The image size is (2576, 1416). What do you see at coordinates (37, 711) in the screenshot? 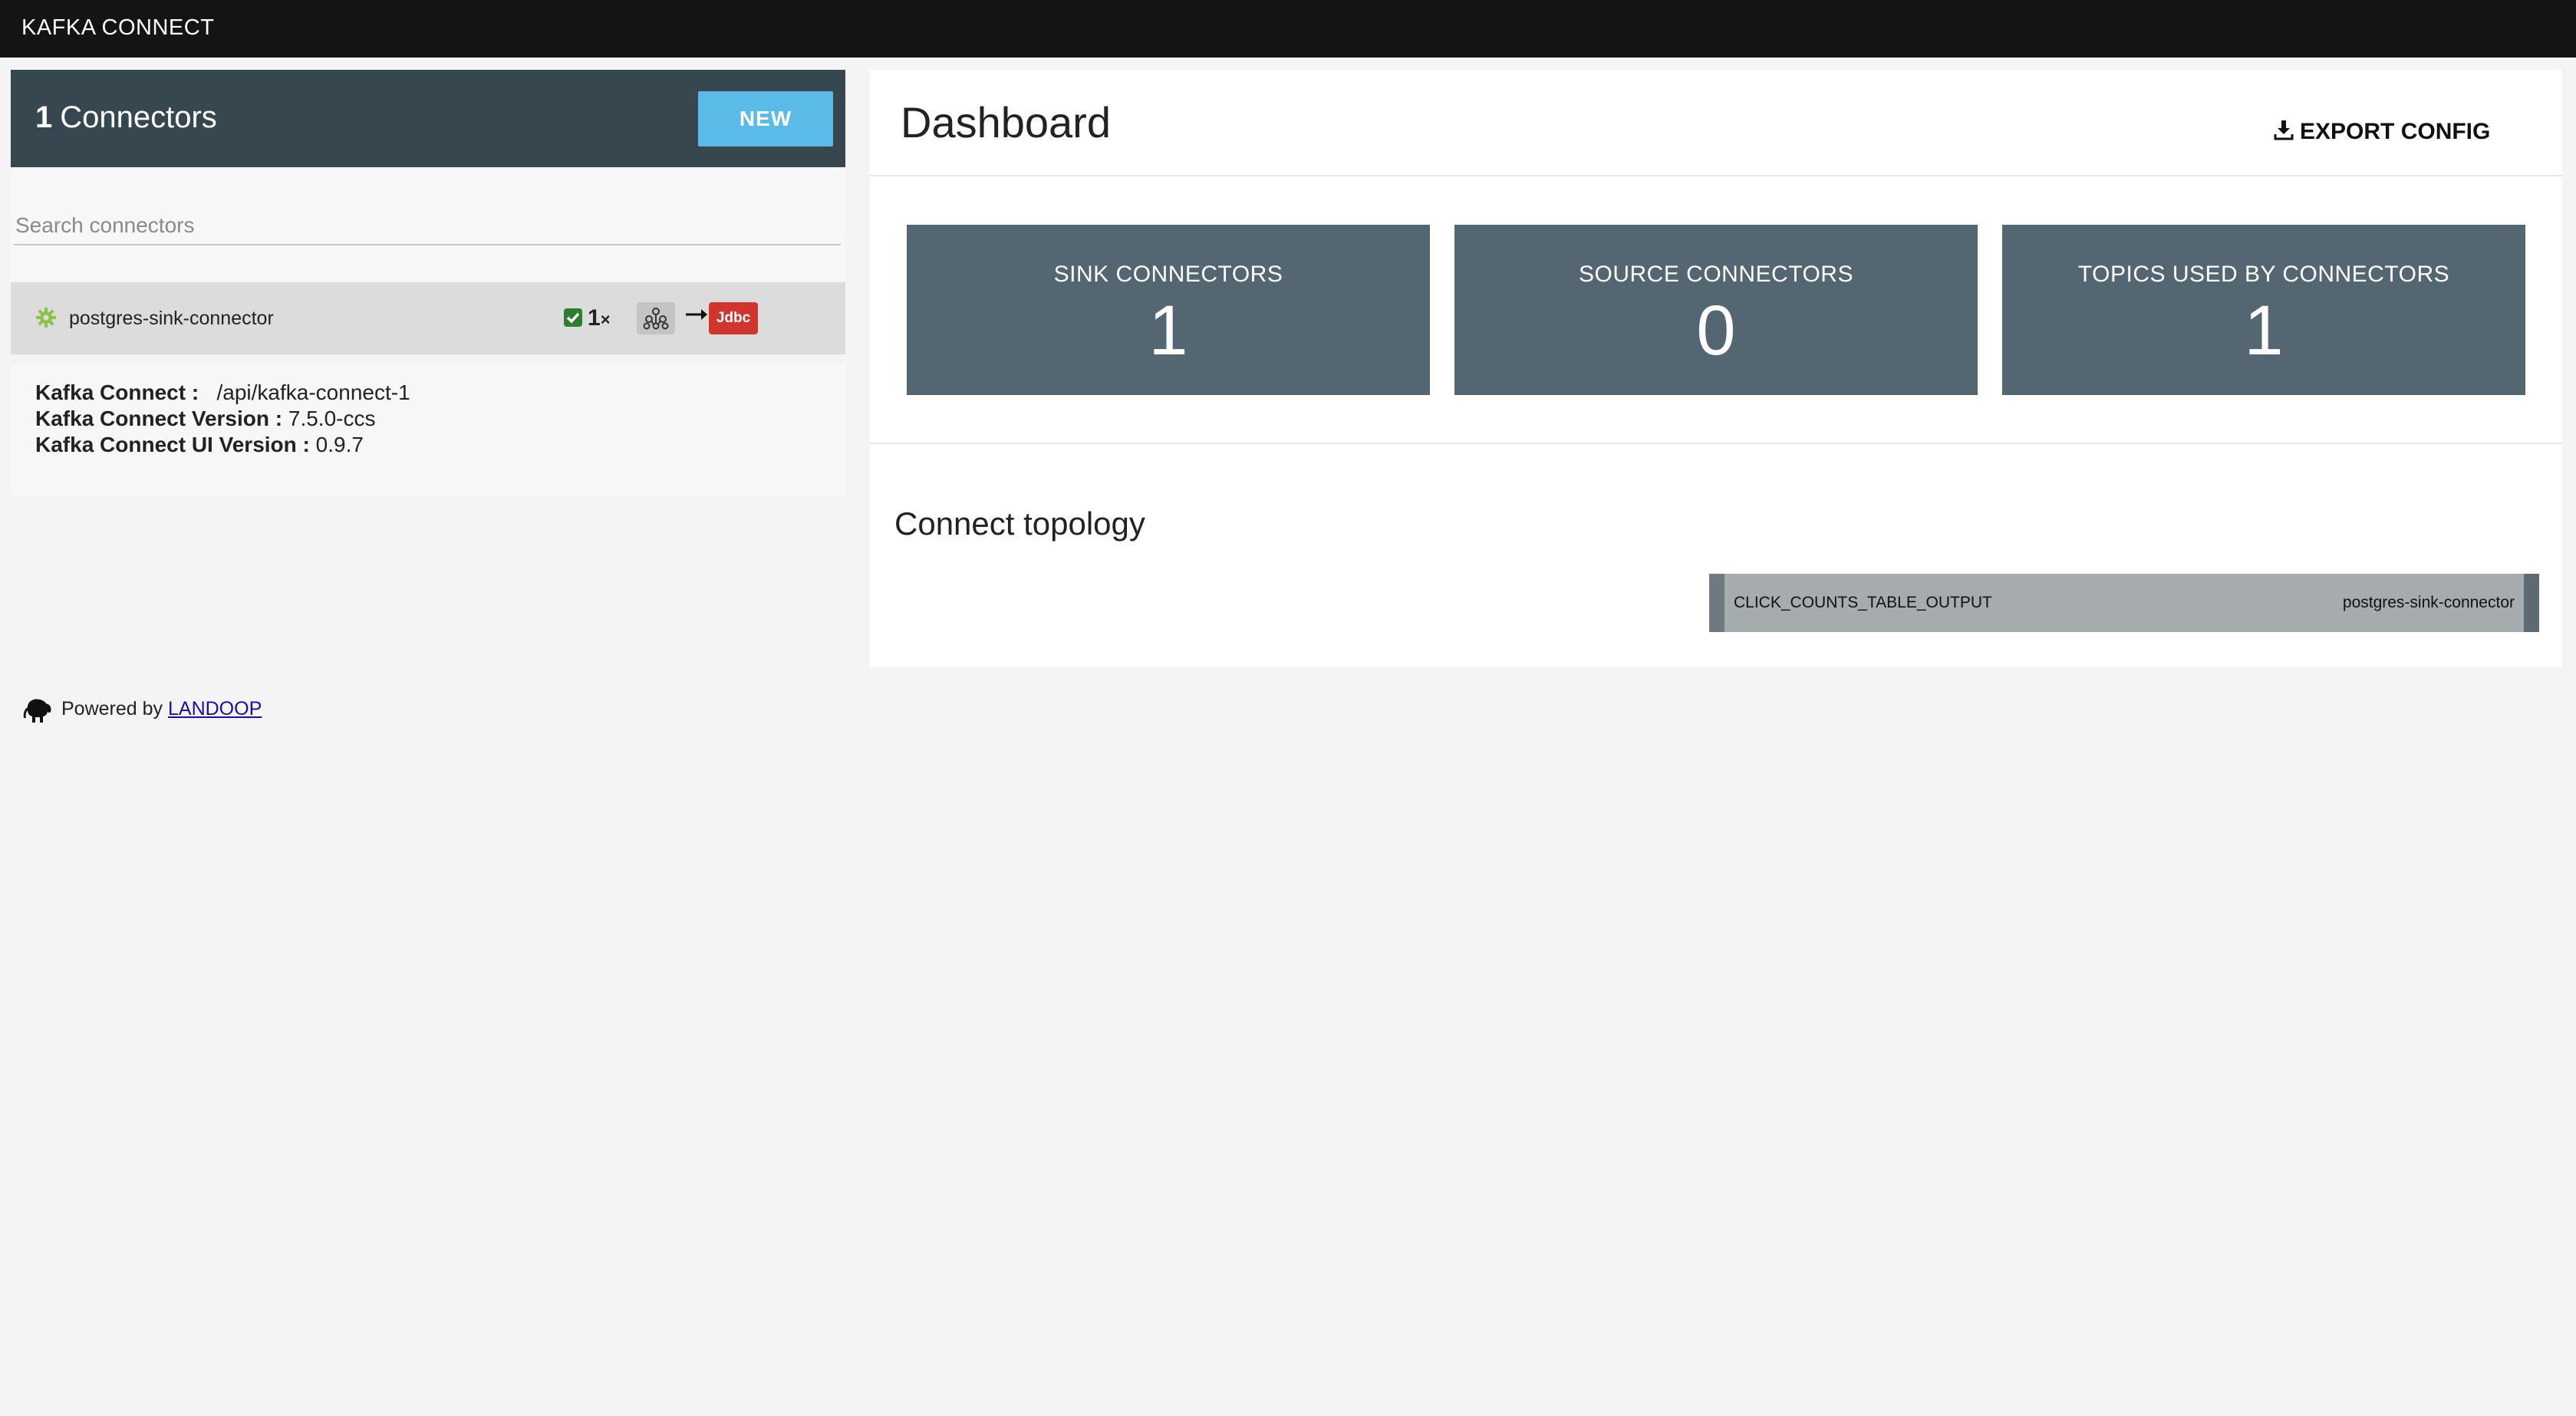
I see `elephant-logo-icon` at bounding box center [37, 711].